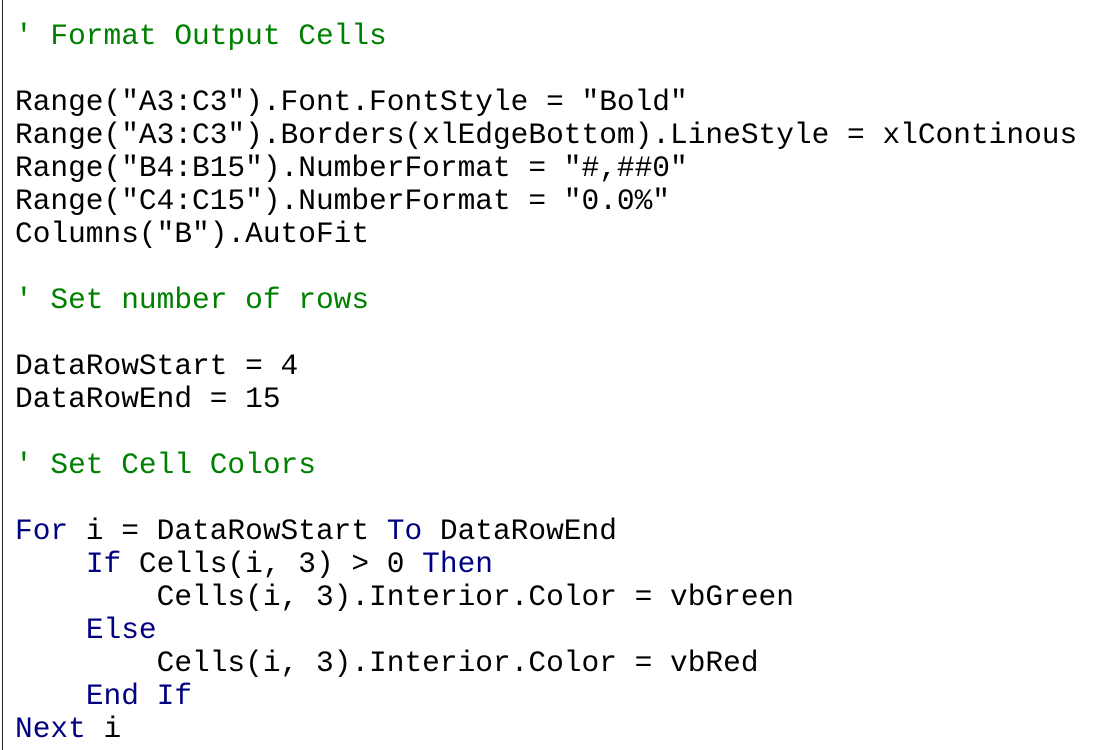  I want to click on code-line: Else, so click(546, 630).